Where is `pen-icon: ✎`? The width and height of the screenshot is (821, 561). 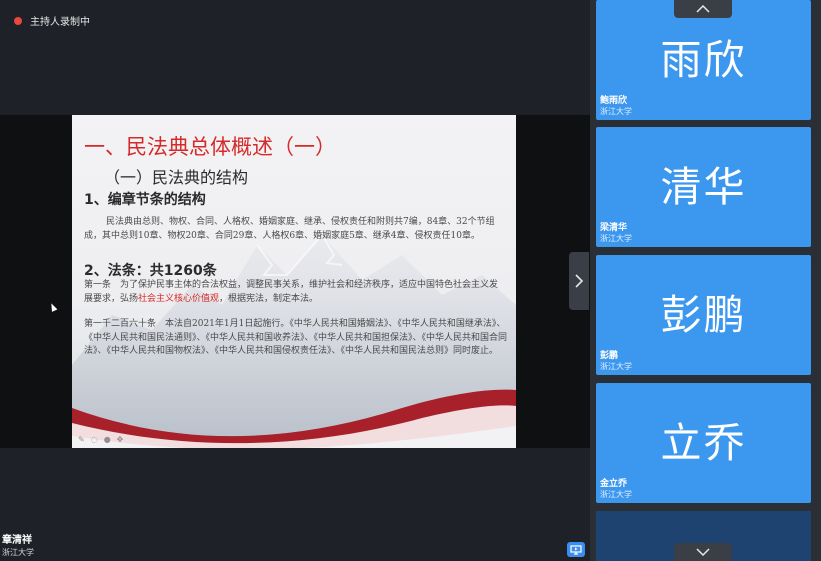 pen-icon: ✎ is located at coordinates (81, 439).